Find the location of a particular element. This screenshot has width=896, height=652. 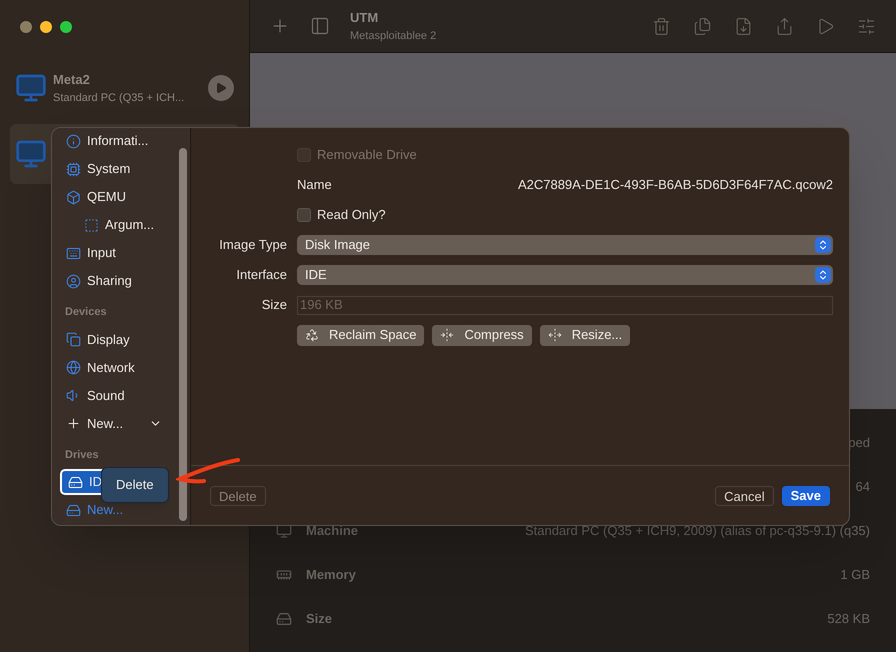

keyboard-icon is located at coordinates (73, 253).